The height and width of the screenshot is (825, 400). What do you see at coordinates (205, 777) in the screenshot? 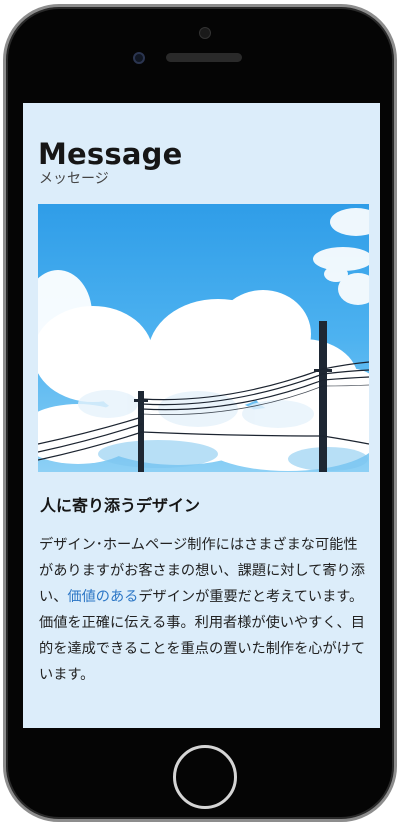
I see `home-button` at bounding box center [205, 777].